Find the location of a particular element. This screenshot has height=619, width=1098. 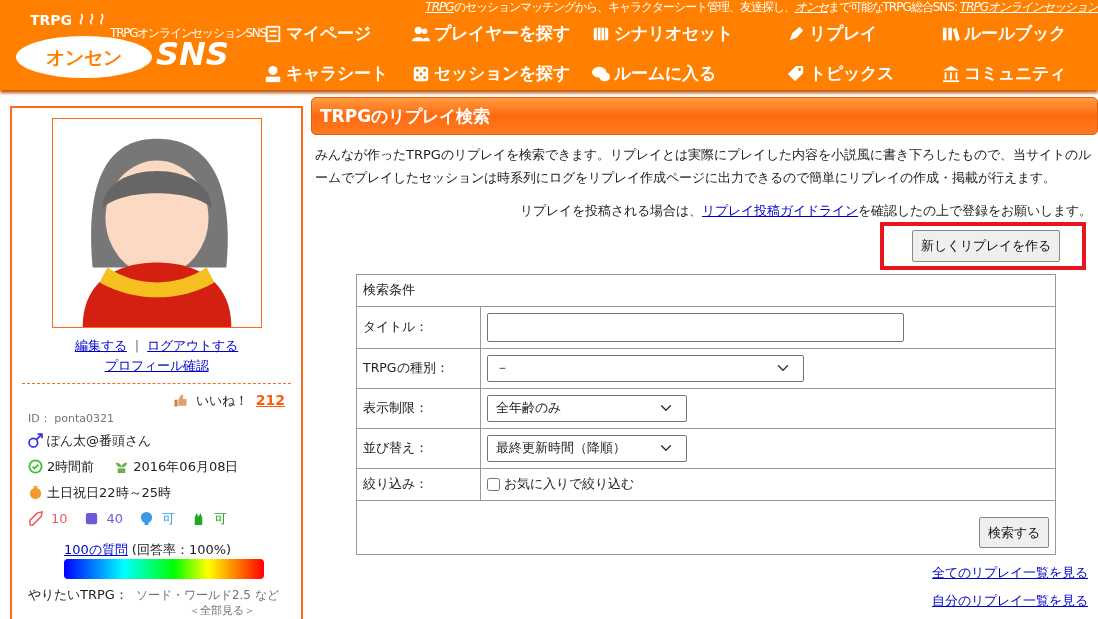

field-label: 絞り込み： is located at coordinates (395, 483).